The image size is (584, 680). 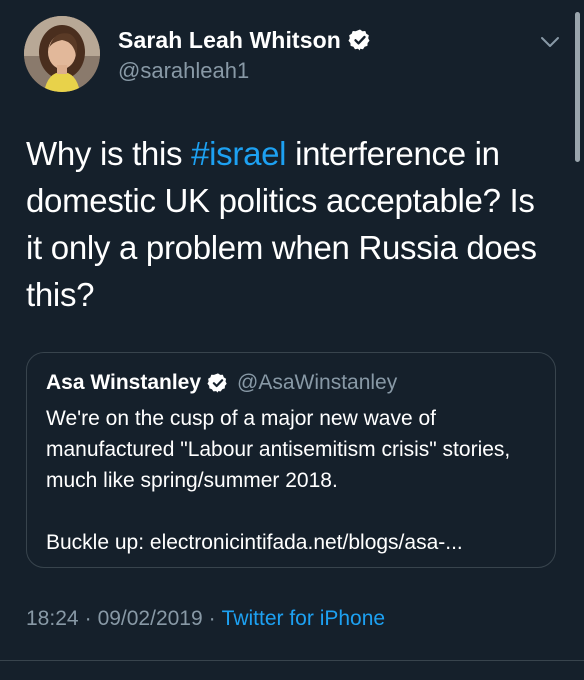 I want to click on divider, so click(x=292, y=660).